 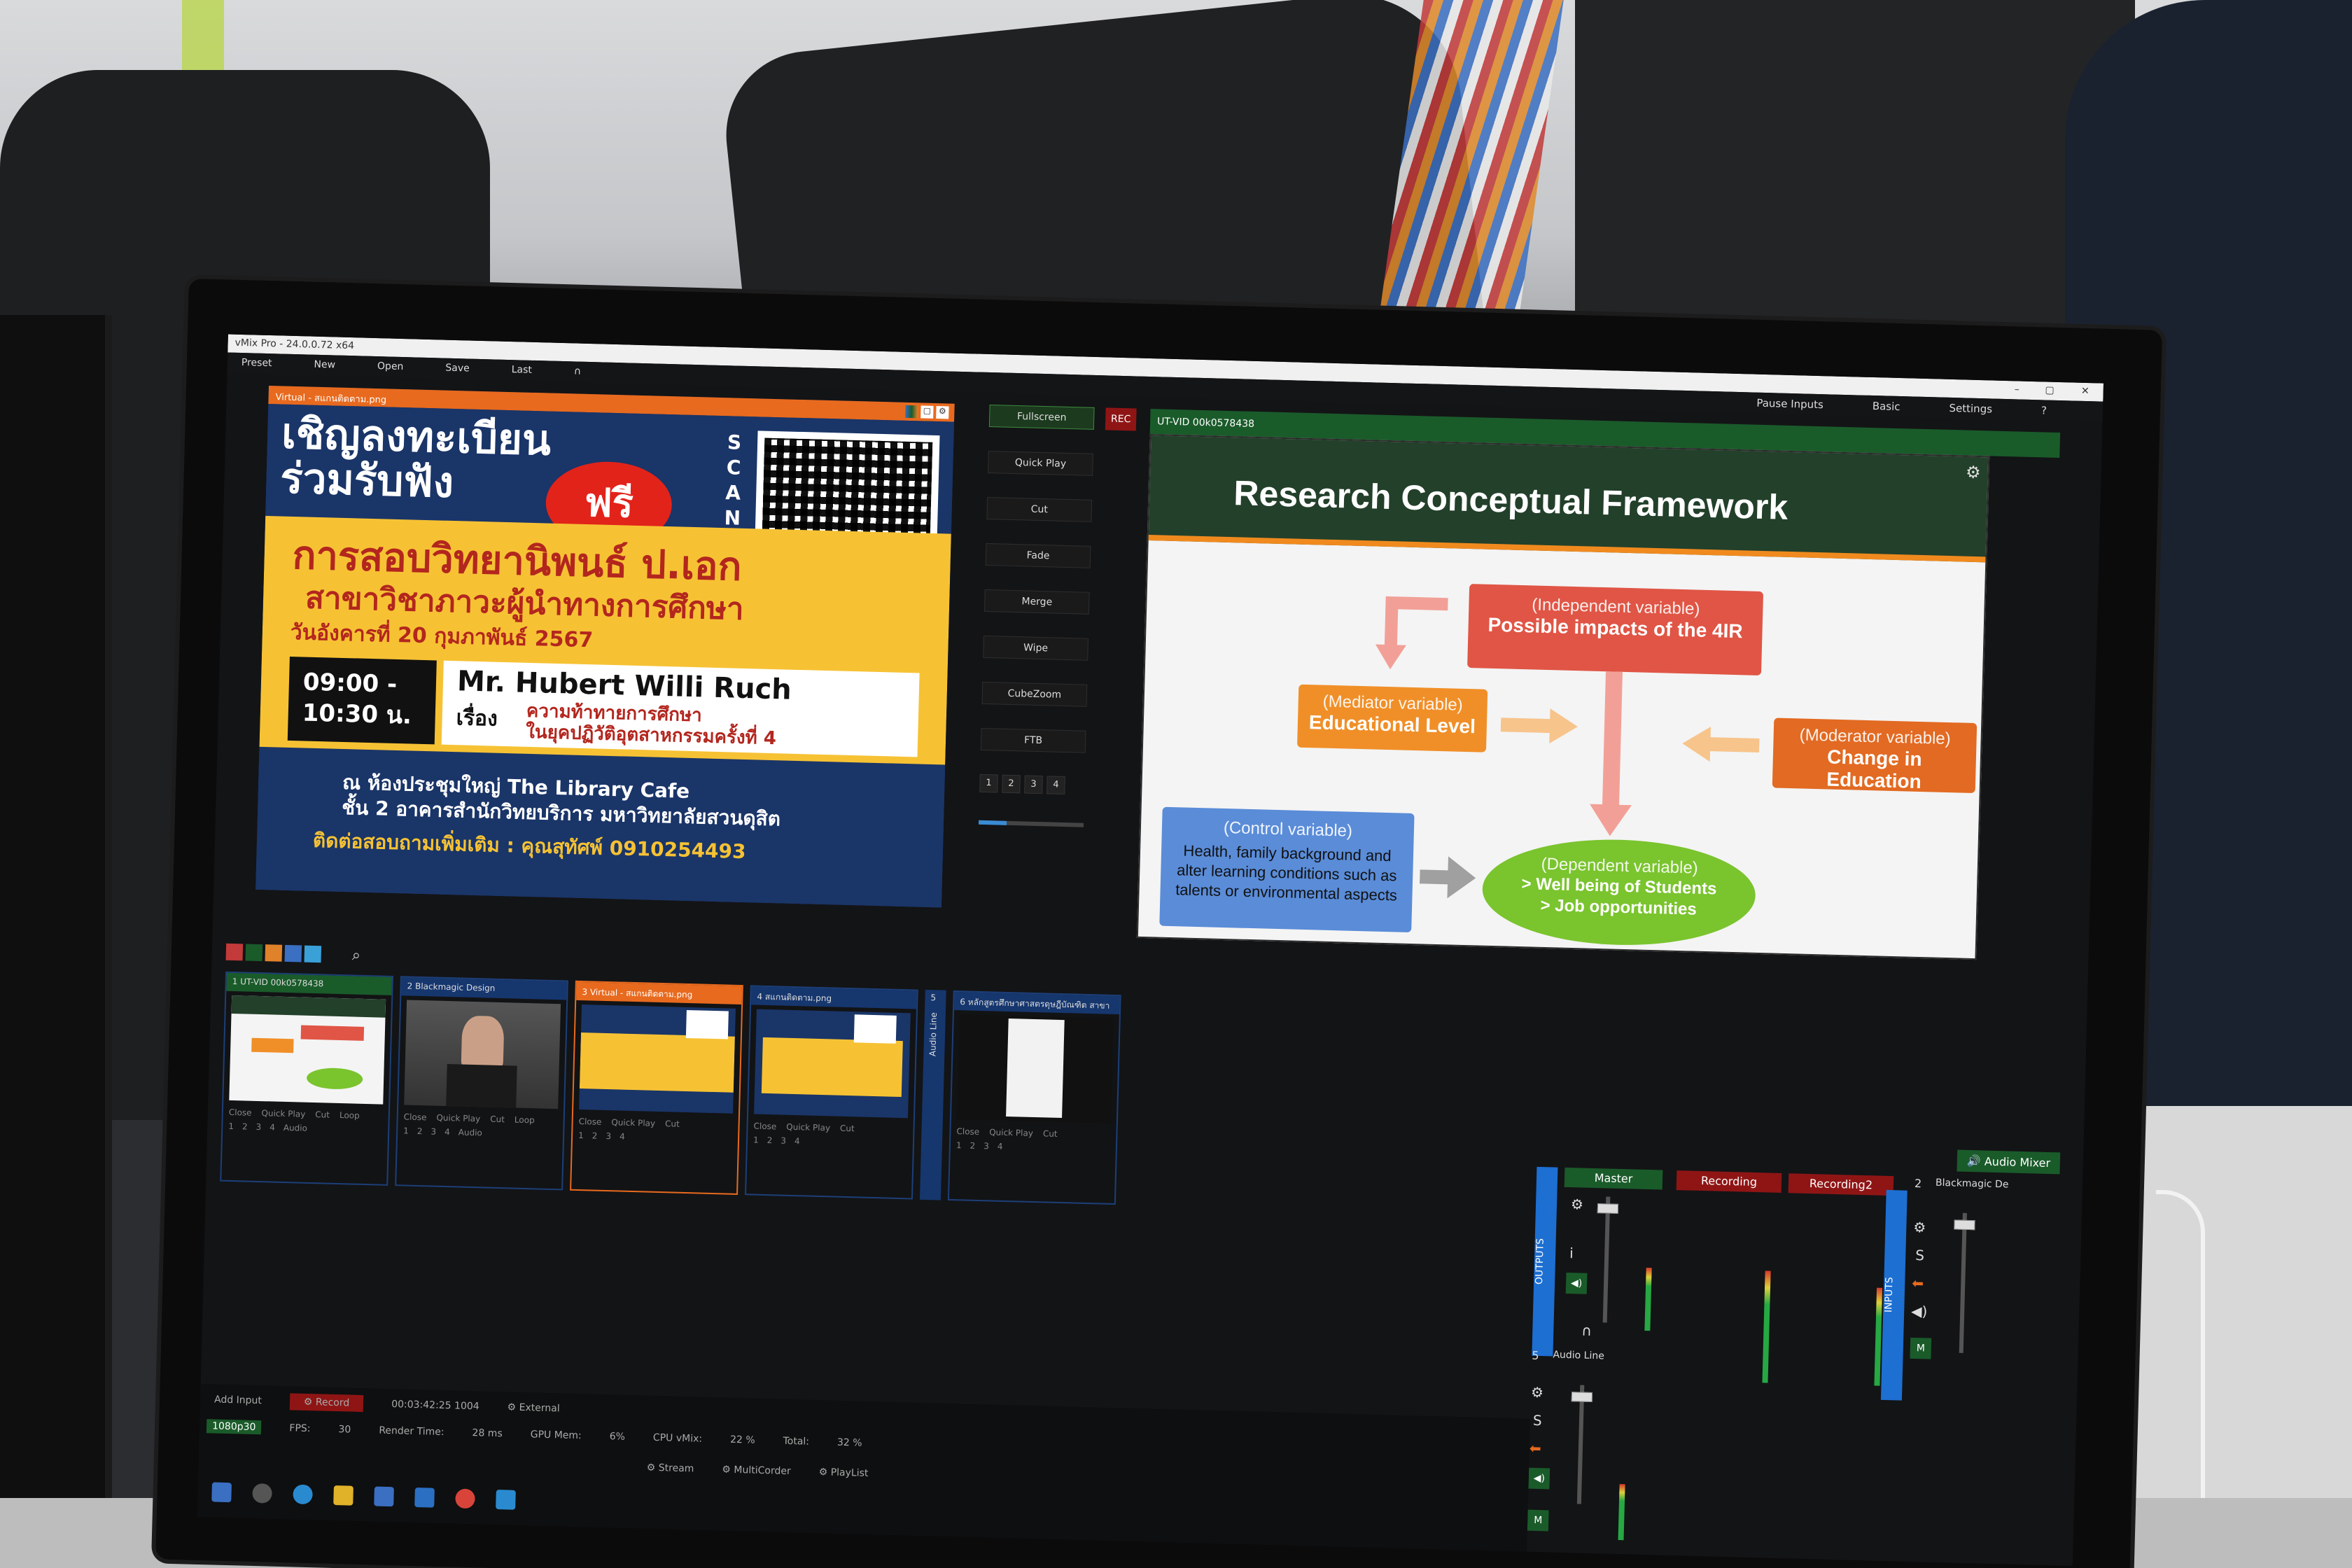 What do you see at coordinates (256, 363) in the screenshot?
I see `menu-preset: Preset` at bounding box center [256, 363].